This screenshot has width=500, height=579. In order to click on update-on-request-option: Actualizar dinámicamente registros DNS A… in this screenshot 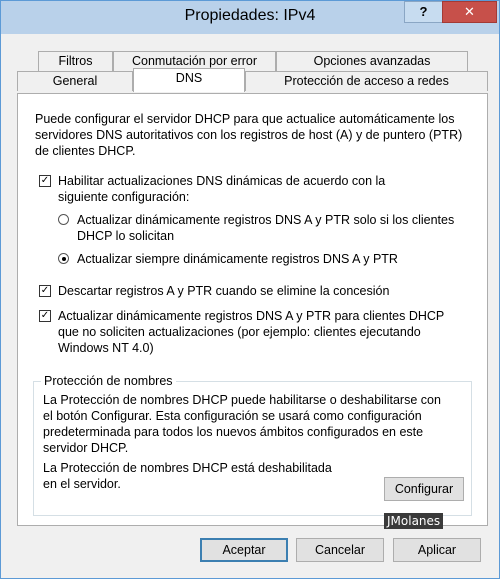, I will do `click(268, 229)`.